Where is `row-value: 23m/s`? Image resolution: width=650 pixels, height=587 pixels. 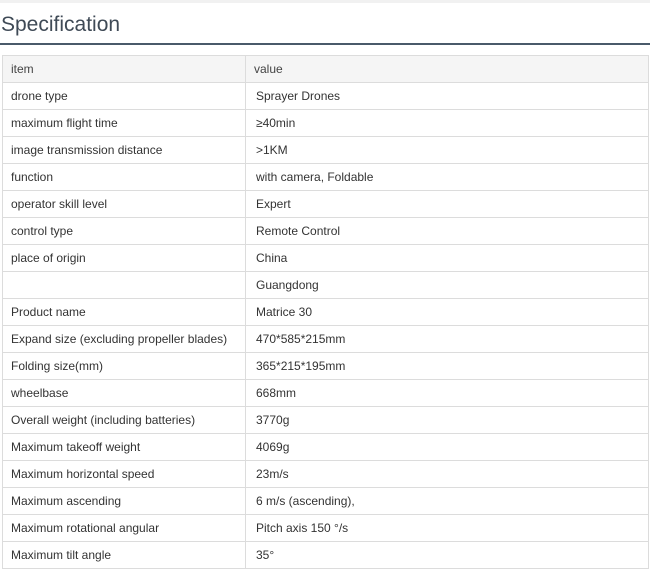 row-value: 23m/s is located at coordinates (447, 474).